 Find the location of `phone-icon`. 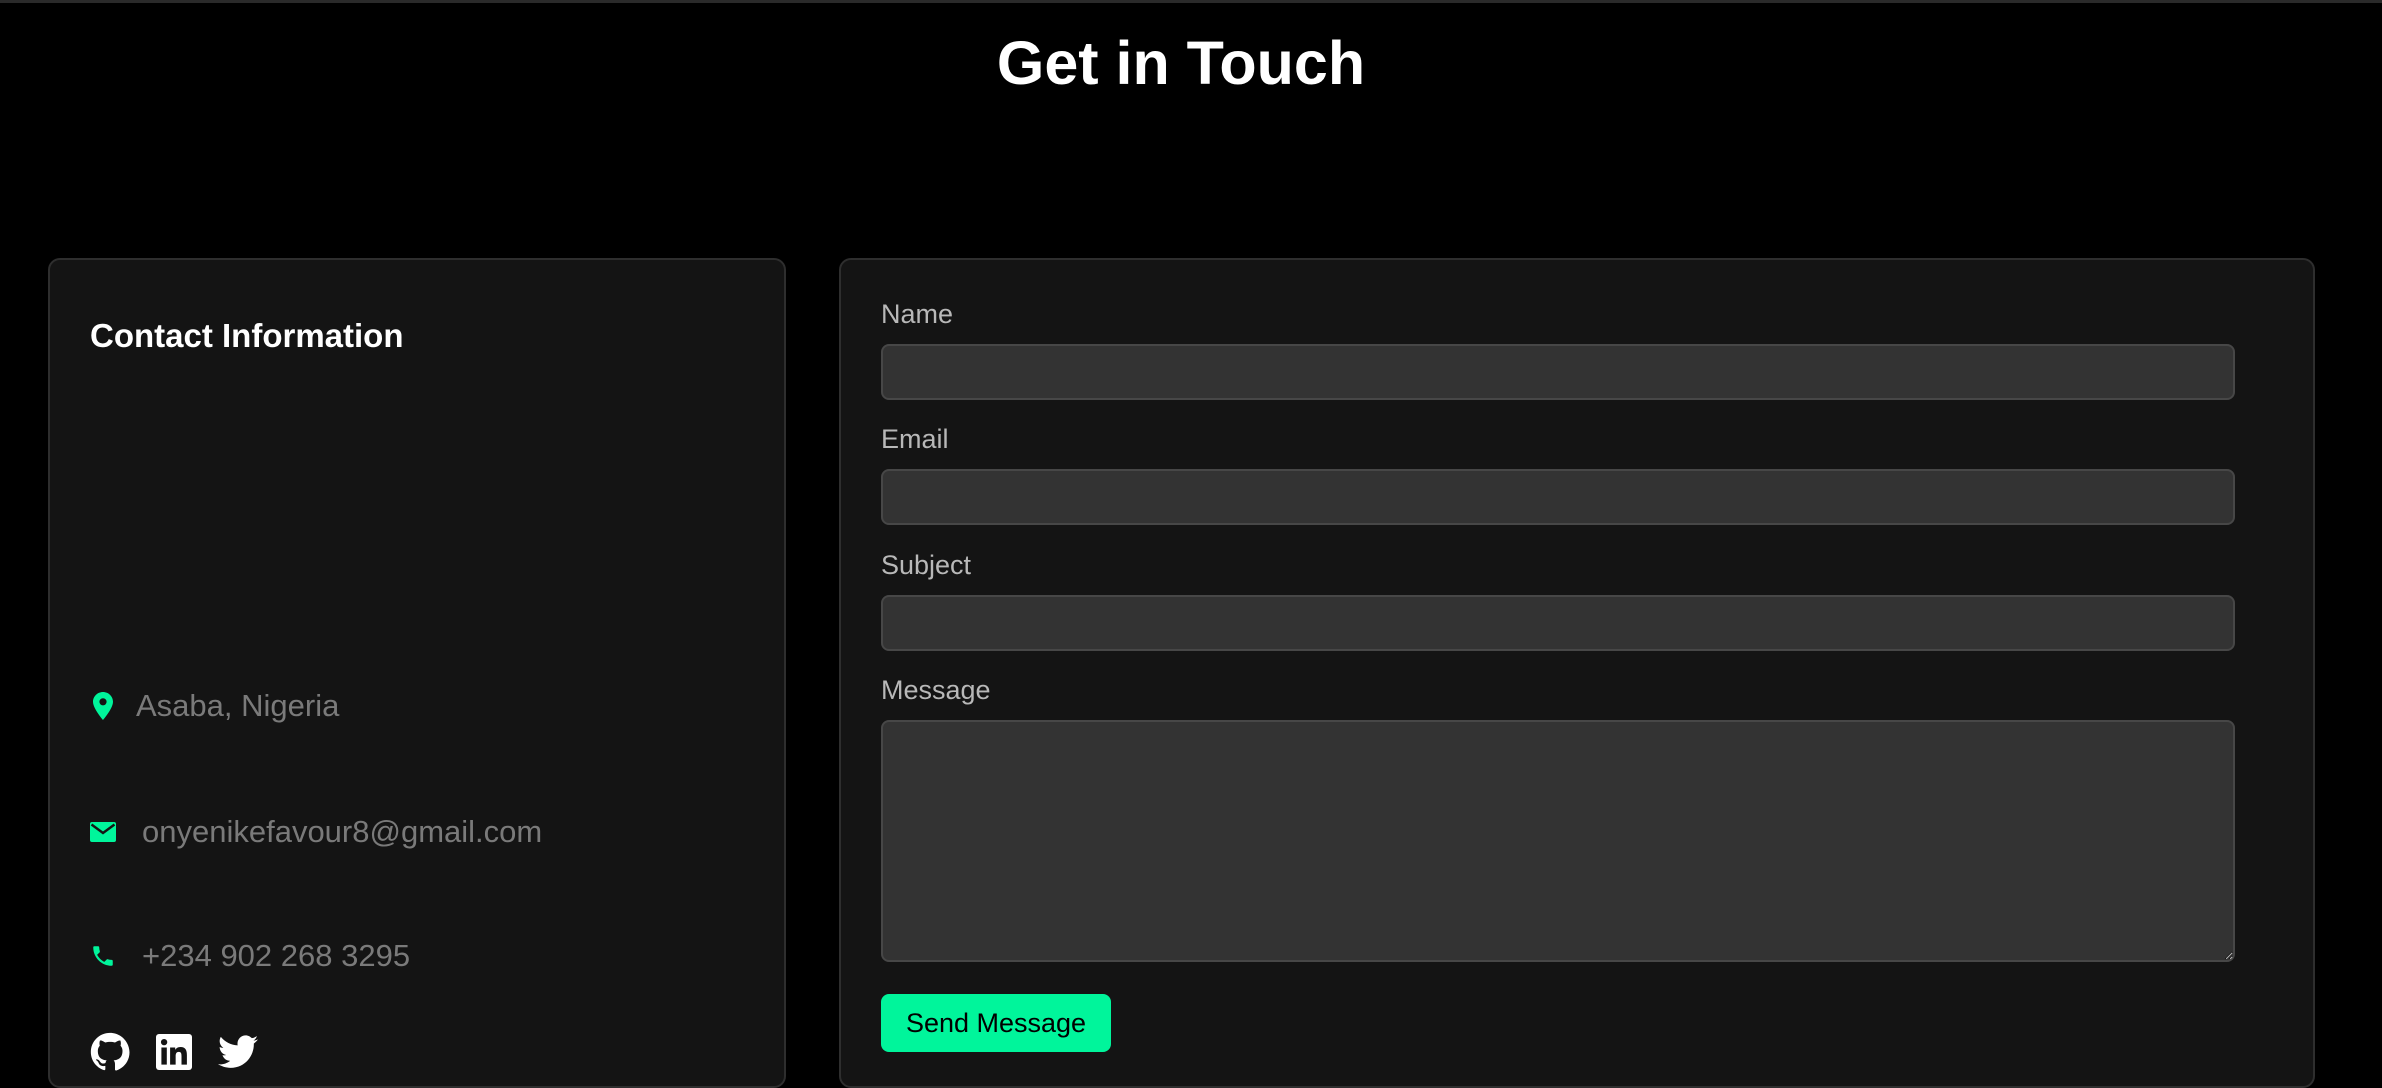

phone-icon is located at coordinates (103, 956).